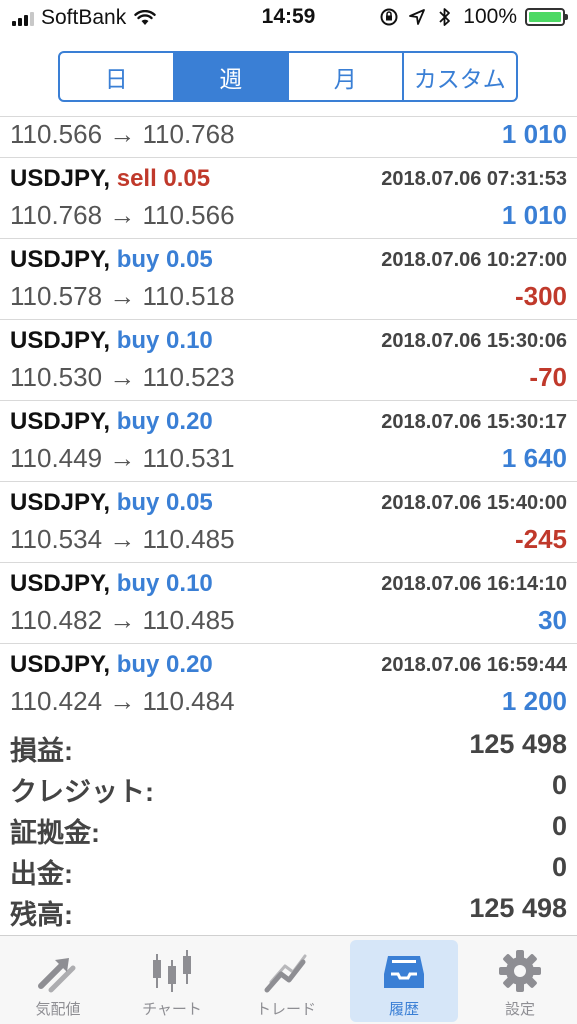 The width and height of the screenshot is (577, 1024). Describe the element at coordinates (122, 134) in the screenshot. I see `trade-prices: 110.566 → 110.768` at that location.